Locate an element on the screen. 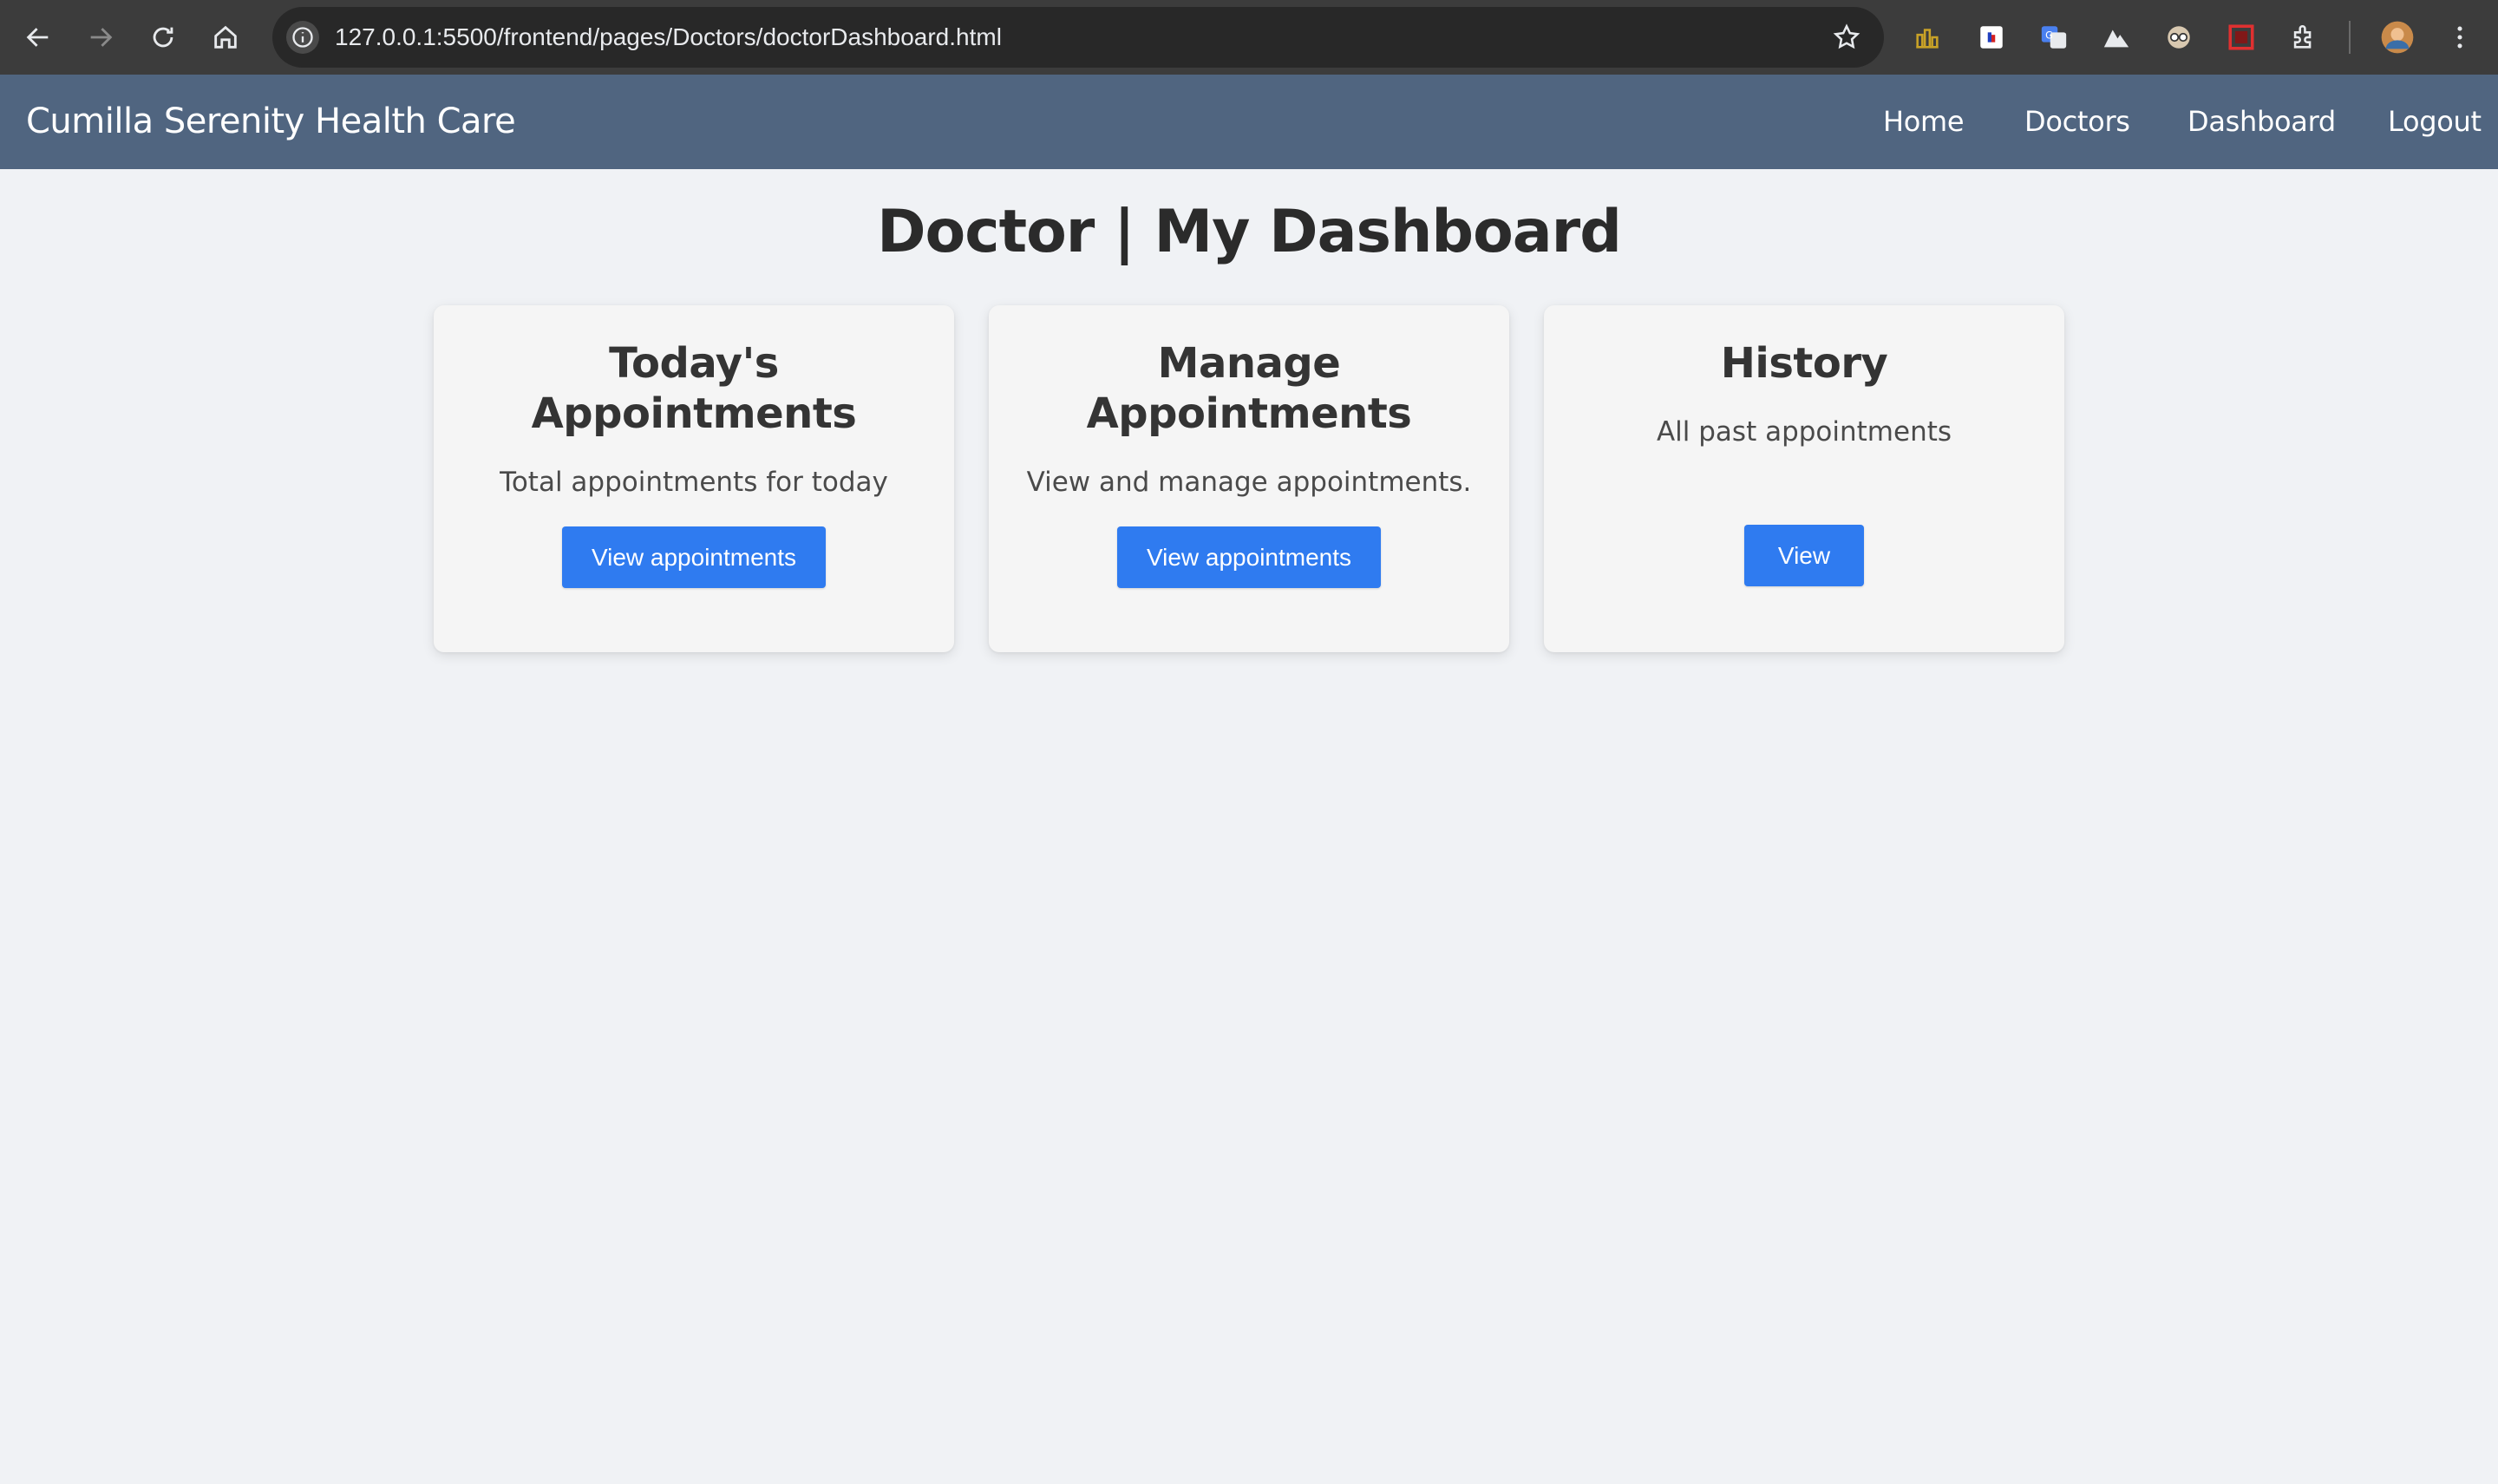 This screenshot has width=2498, height=1484. extensions-icon is located at coordinates (2303, 38).